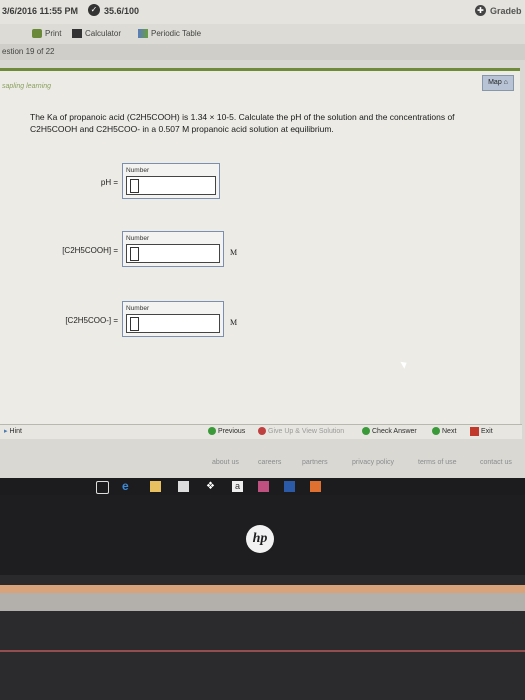 The width and height of the screenshot is (525, 700). What do you see at coordinates (480, 10) in the screenshot?
I see `gradebook-icon: ✚` at bounding box center [480, 10].